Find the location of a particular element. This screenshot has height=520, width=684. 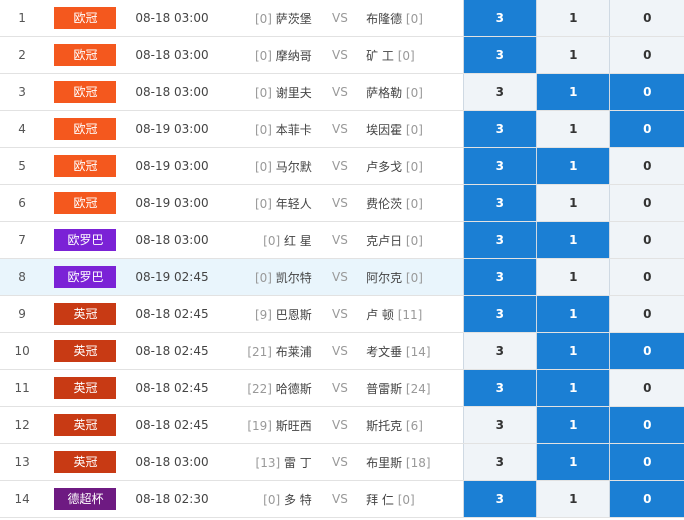

home-team: 斯旺西 is located at coordinates (294, 426).